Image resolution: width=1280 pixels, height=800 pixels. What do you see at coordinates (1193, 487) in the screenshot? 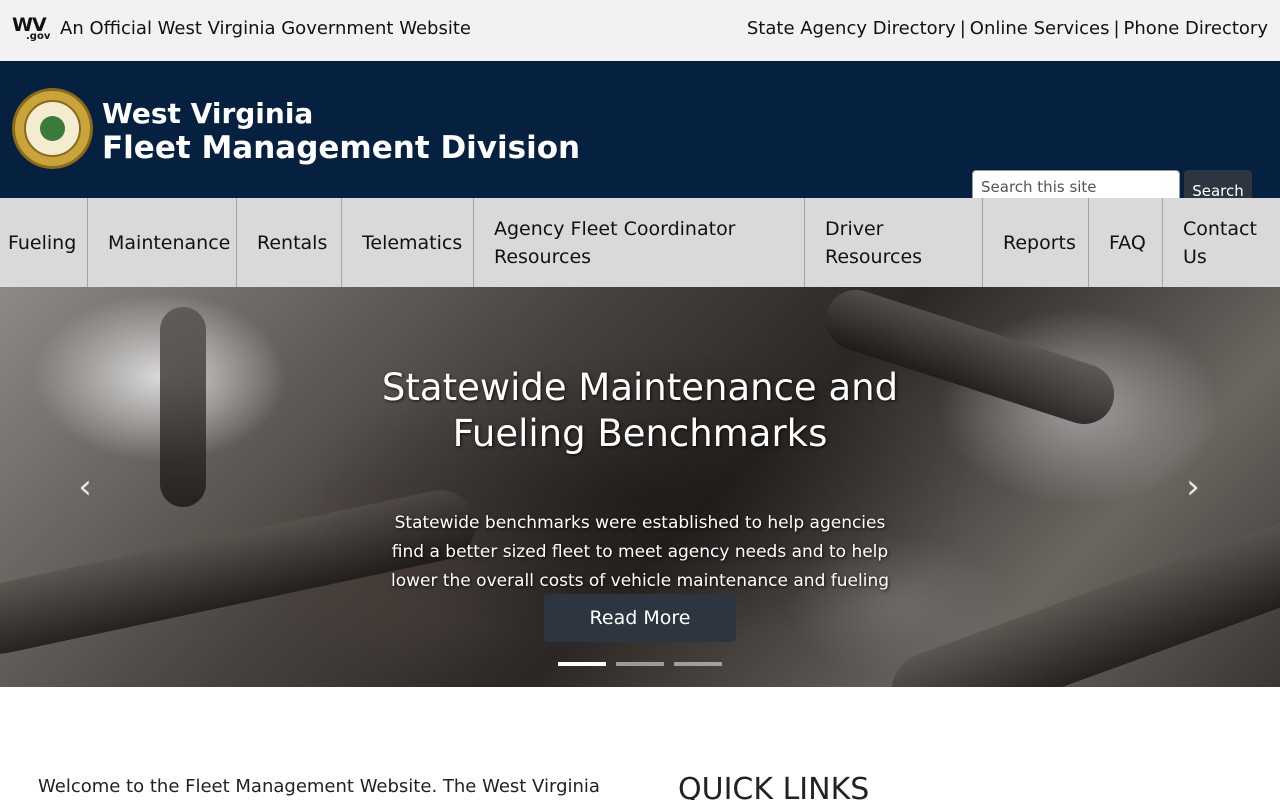
I see `carousel-next-icon: ›` at bounding box center [1193, 487].